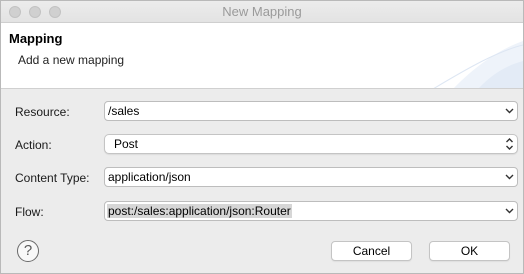 Image resolution: width=524 pixels, height=274 pixels. I want to click on resource-combo: /sales, so click(311, 111).